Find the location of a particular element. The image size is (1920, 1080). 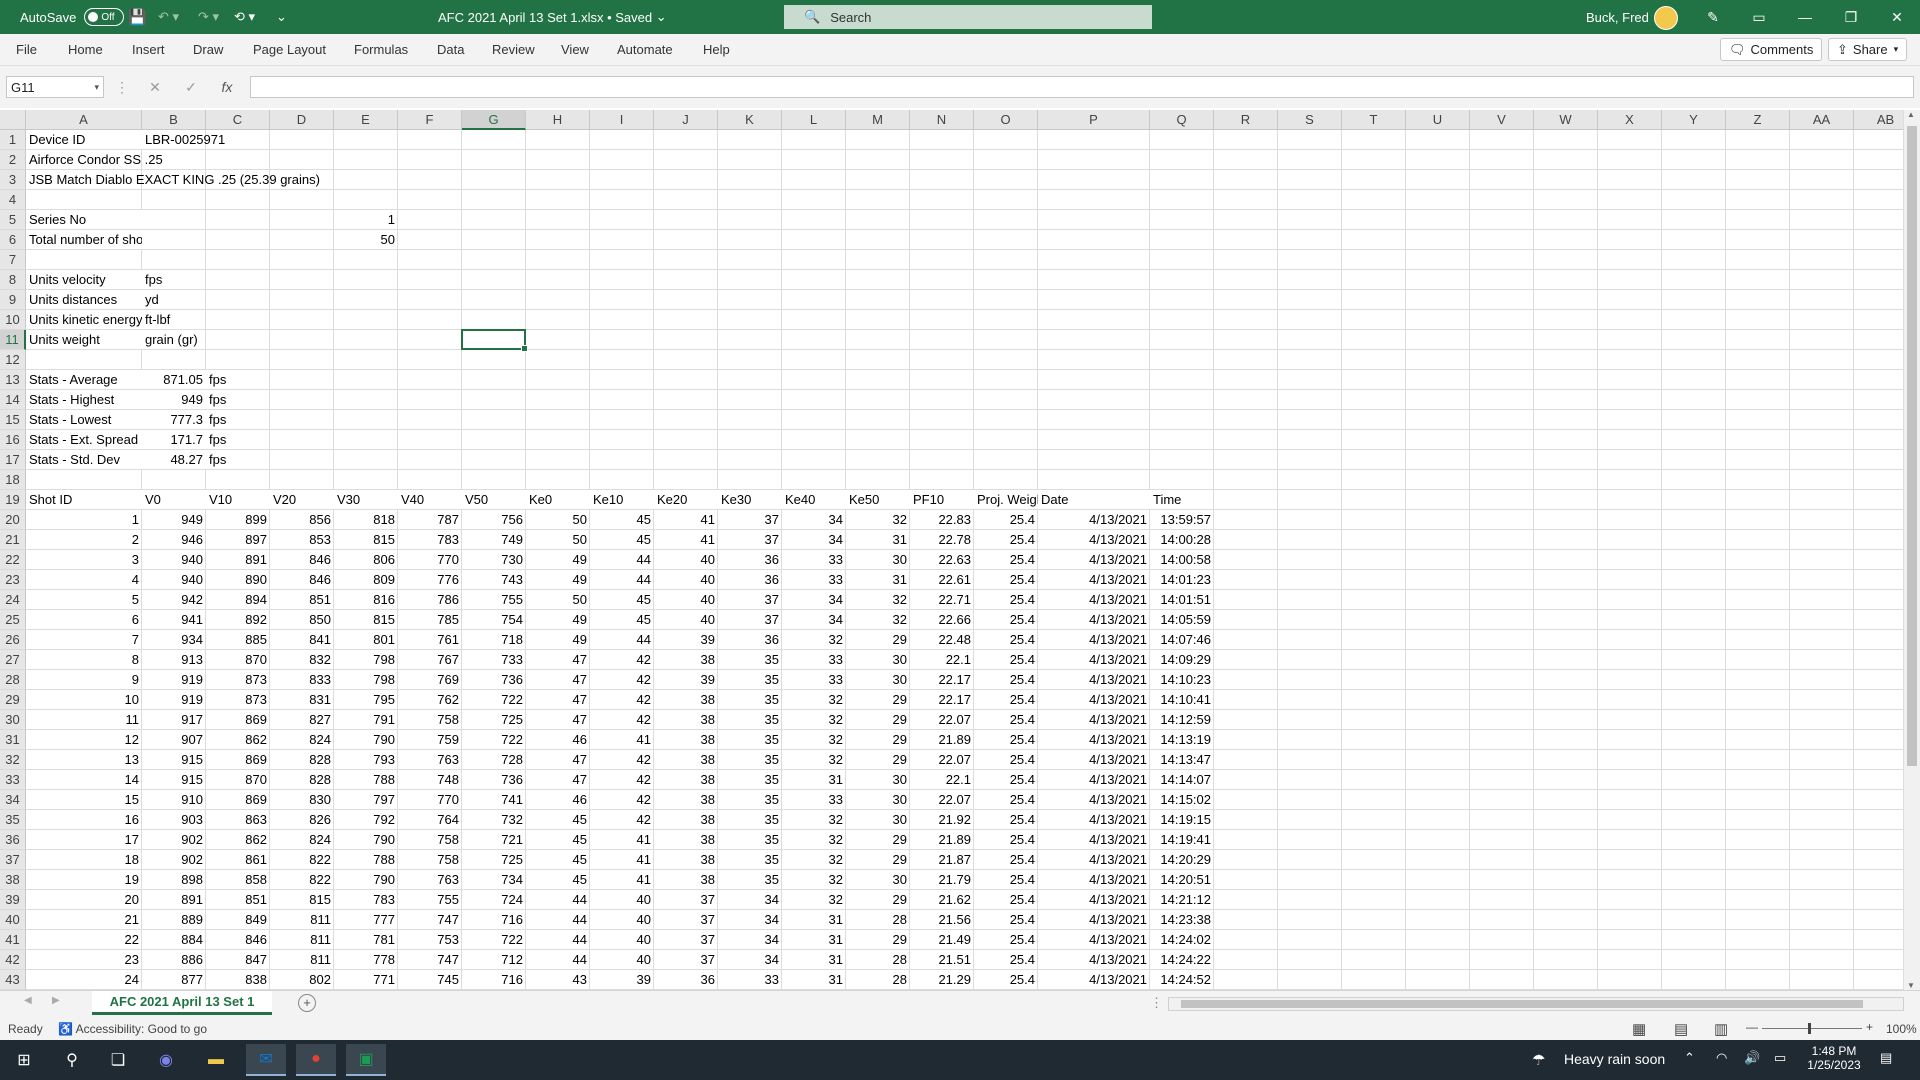

cell-E39: 783 is located at coordinates (366, 900).